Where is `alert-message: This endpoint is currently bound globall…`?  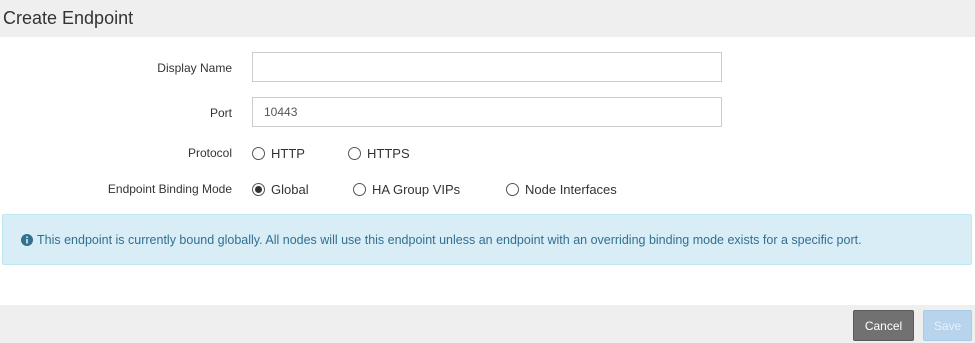
alert-message: This endpoint is currently bound globall… is located at coordinates (449, 240).